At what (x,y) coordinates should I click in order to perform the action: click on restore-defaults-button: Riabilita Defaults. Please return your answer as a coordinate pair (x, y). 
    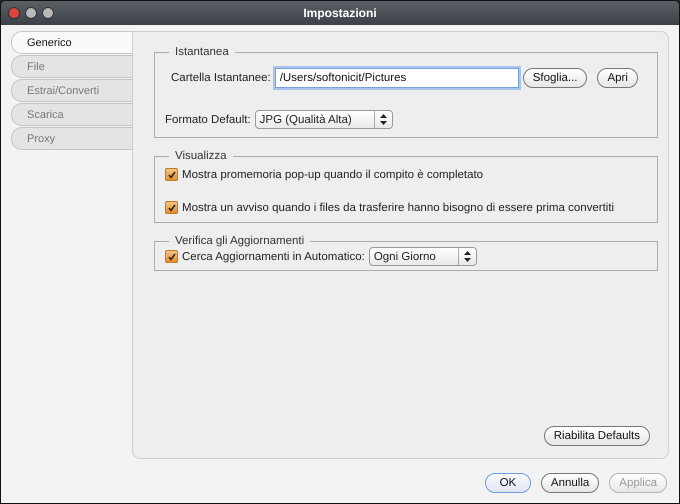
    Looking at the image, I should click on (597, 436).